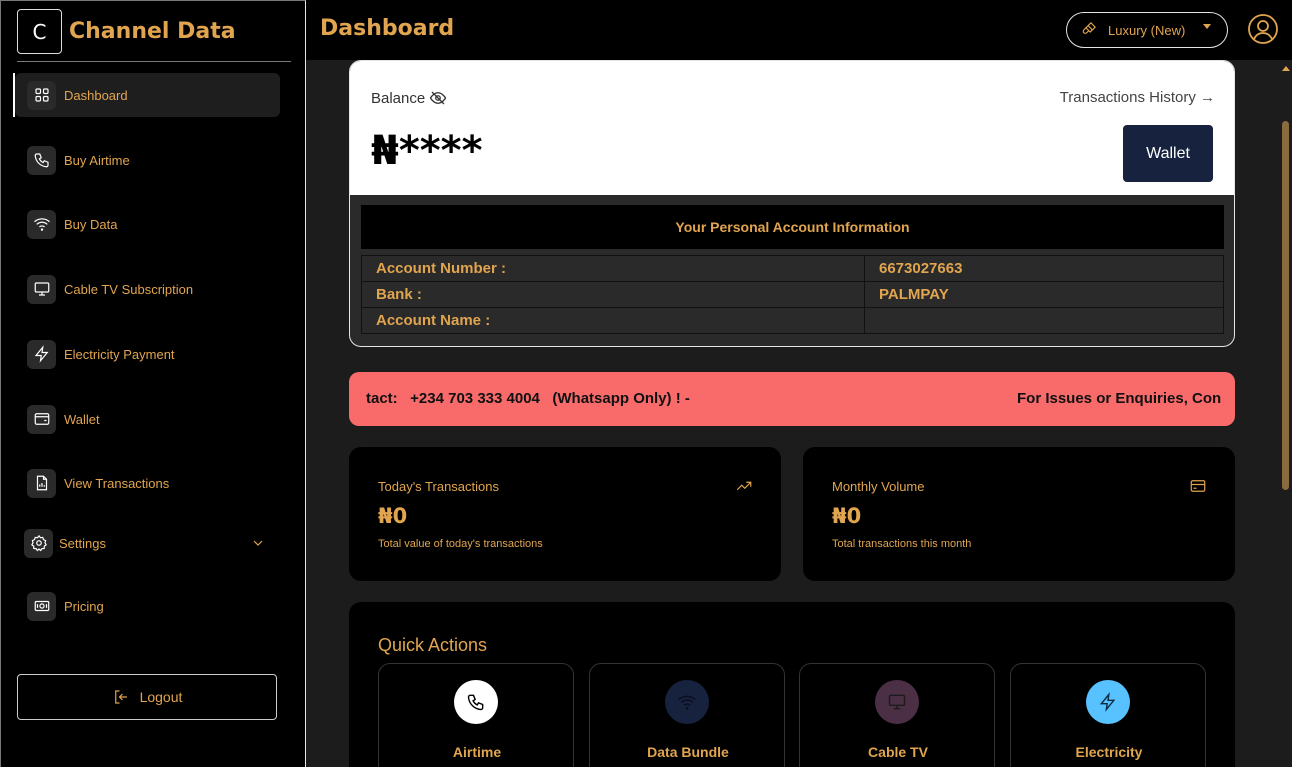 Image resolution: width=1292 pixels, height=767 pixels. What do you see at coordinates (613, 294) in the screenshot?
I see `bank-label: Bank :` at bounding box center [613, 294].